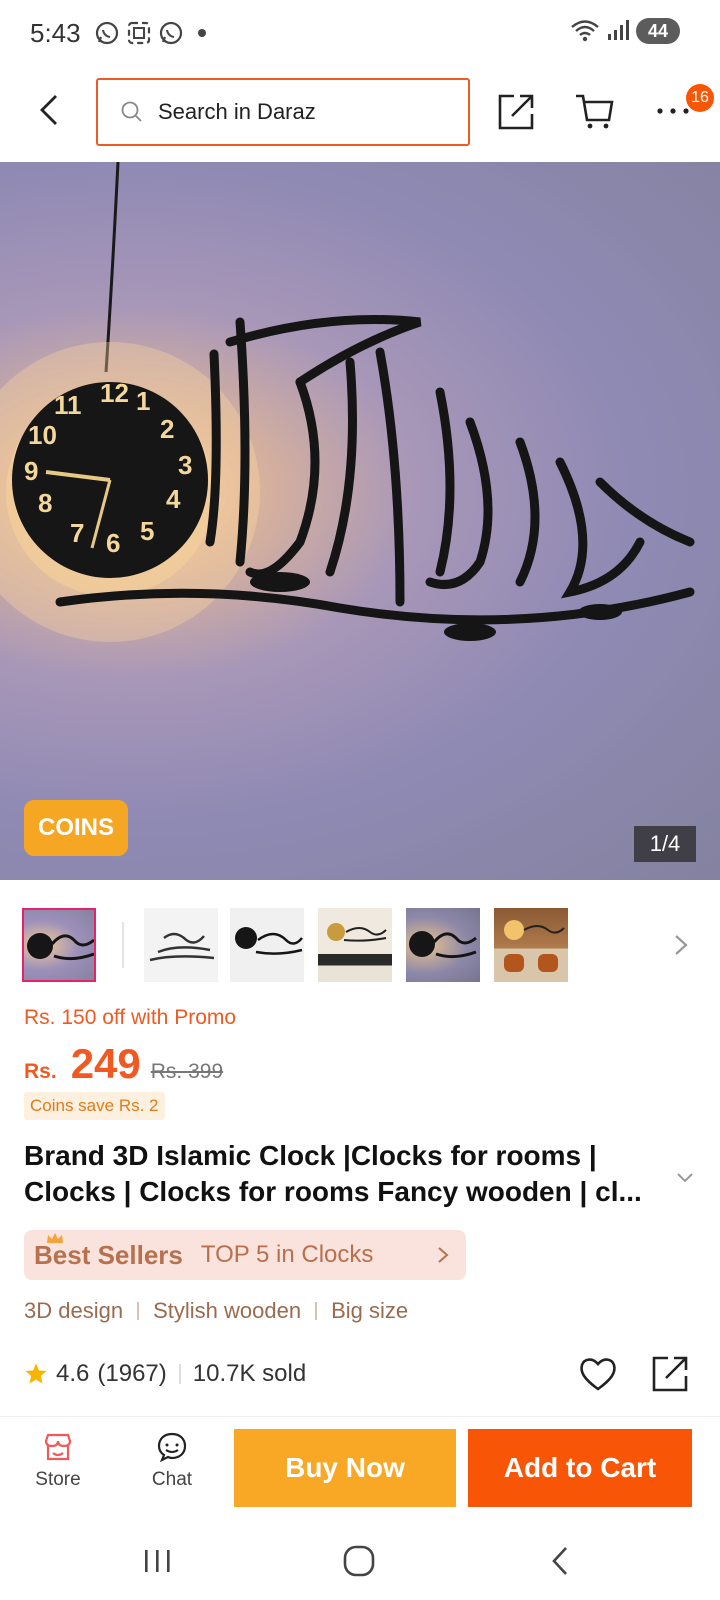 This screenshot has height=1600, width=720. What do you see at coordinates (202, 33) in the screenshot?
I see `more-notifications-dot` at bounding box center [202, 33].